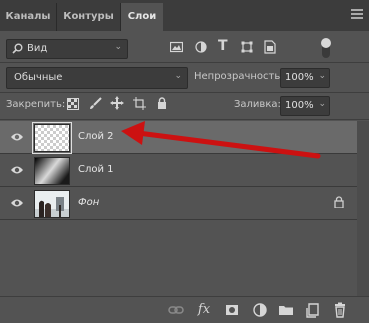 The width and height of the screenshot is (369, 323). What do you see at coordinates (95, 103) in the screenshot?
I see `lock-pixels-brush-icon` at bounding box center [95, 103].